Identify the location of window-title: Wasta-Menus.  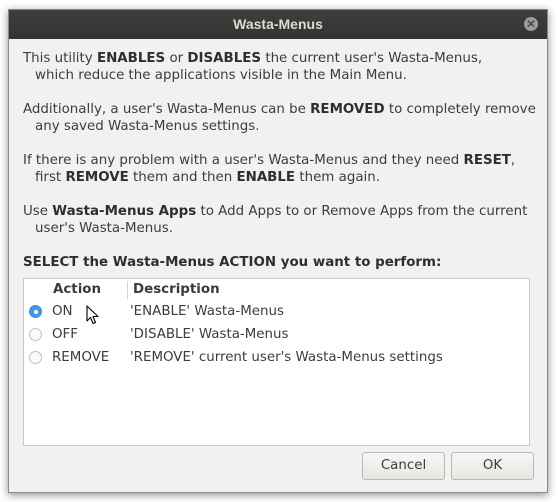
(278, 24).